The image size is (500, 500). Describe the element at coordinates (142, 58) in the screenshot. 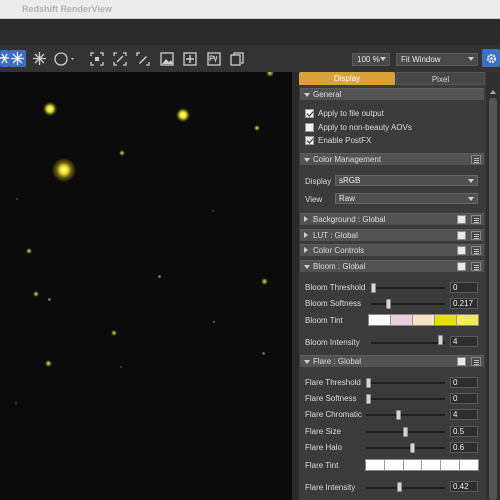

I see `edit-icon` at that location.